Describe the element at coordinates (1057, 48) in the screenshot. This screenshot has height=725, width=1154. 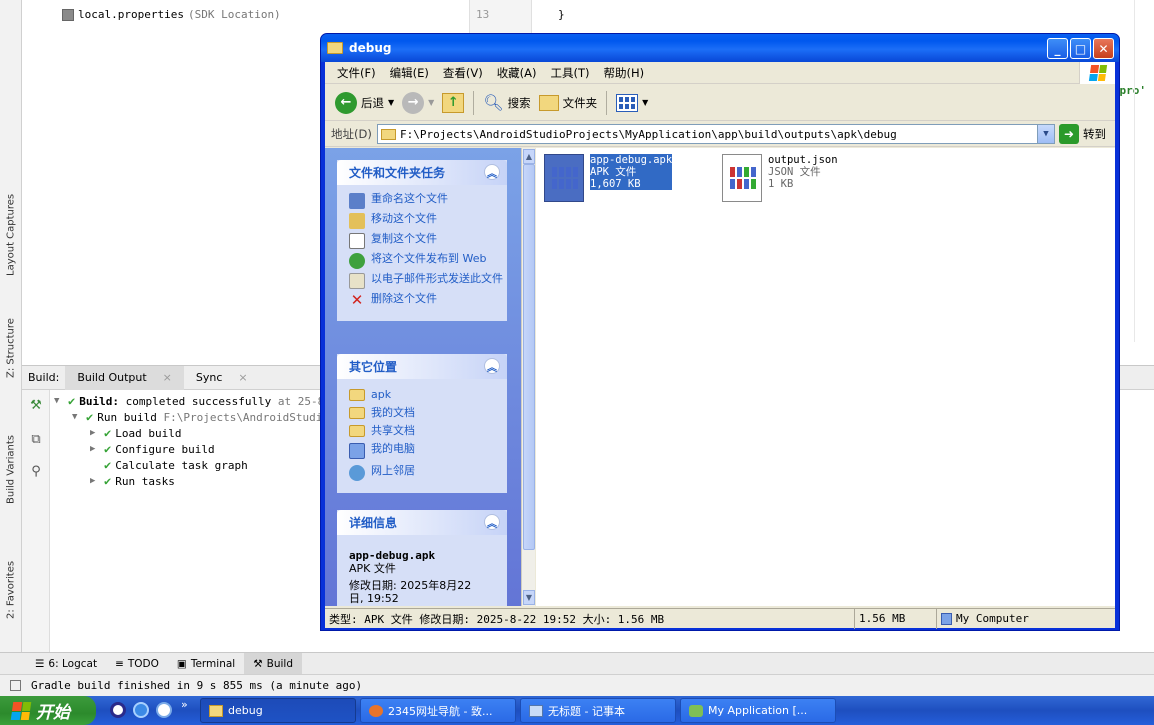
I see `minimize-button: _` at that location.